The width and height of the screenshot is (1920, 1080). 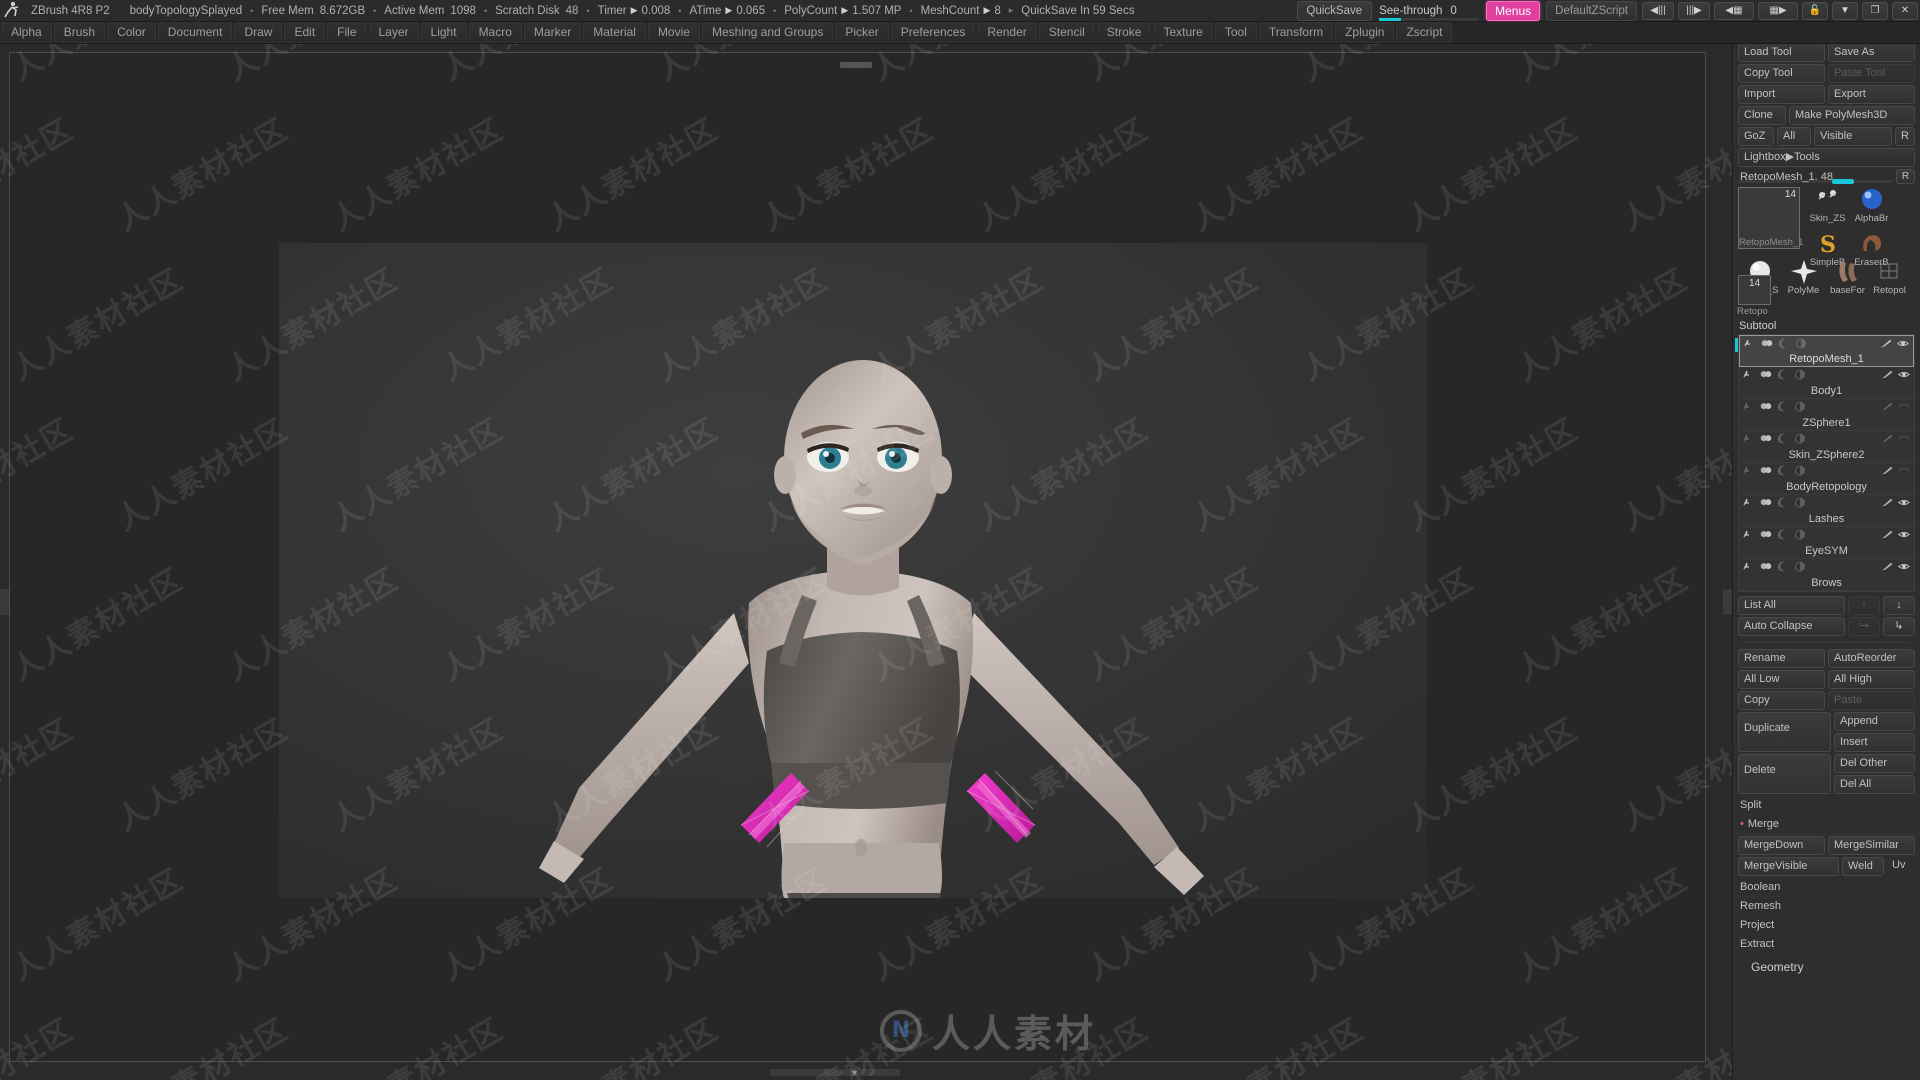 I want to click on all-high-button: All High, so click(x=1871, y=679).